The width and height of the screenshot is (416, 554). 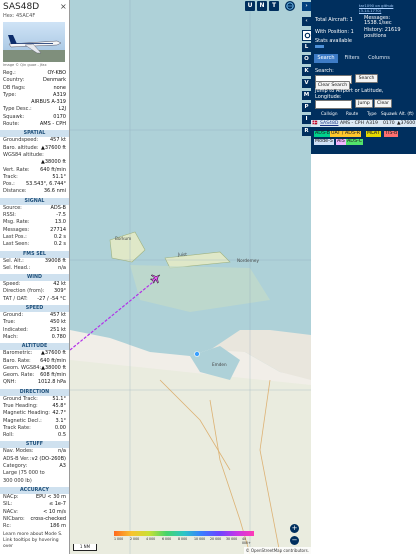 I want to click on row-label: SIL:, so click(x=8, y=504).